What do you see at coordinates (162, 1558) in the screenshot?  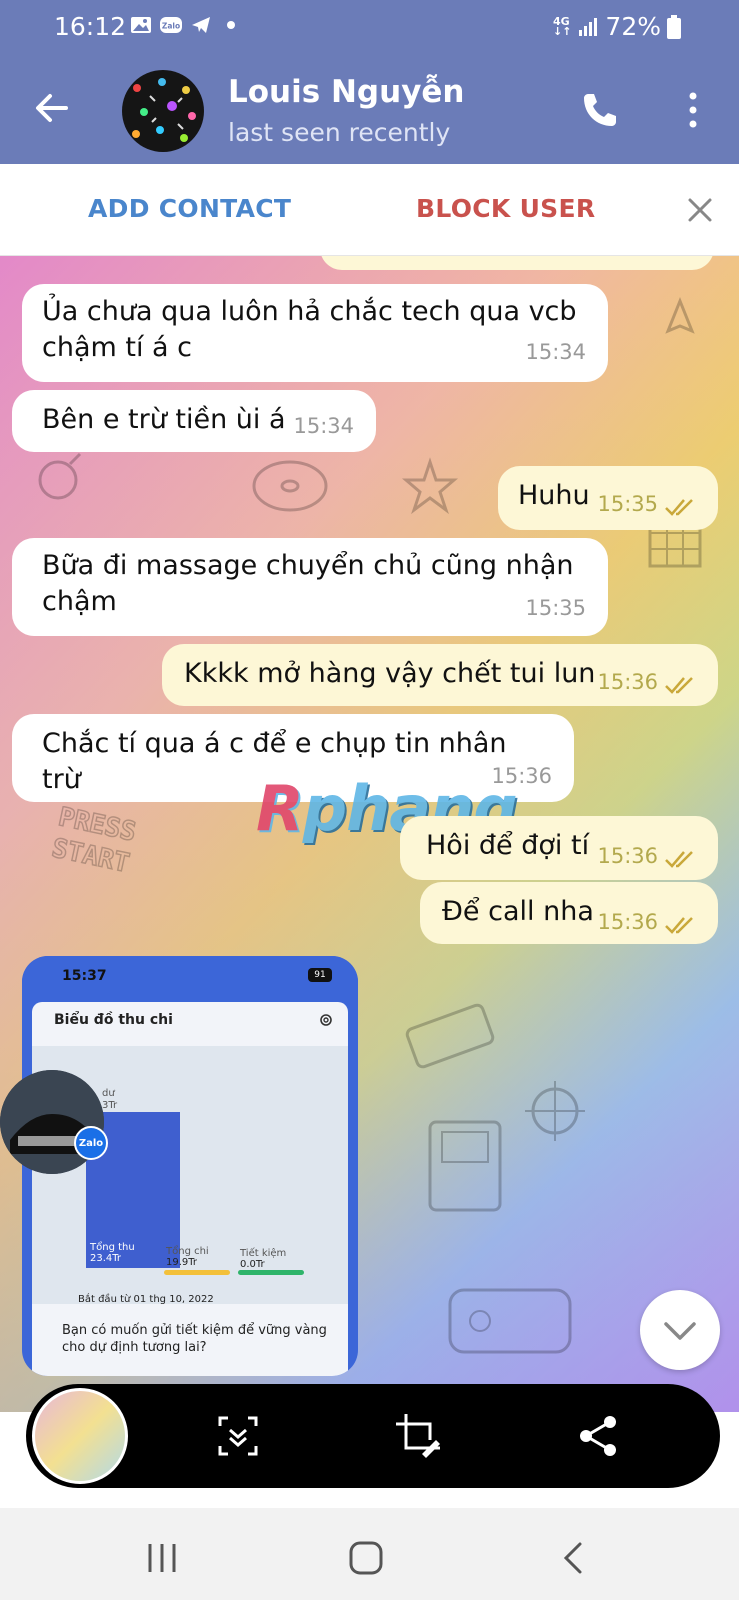 I see `recent-apps-icon` at bounding box center [162, 1558].